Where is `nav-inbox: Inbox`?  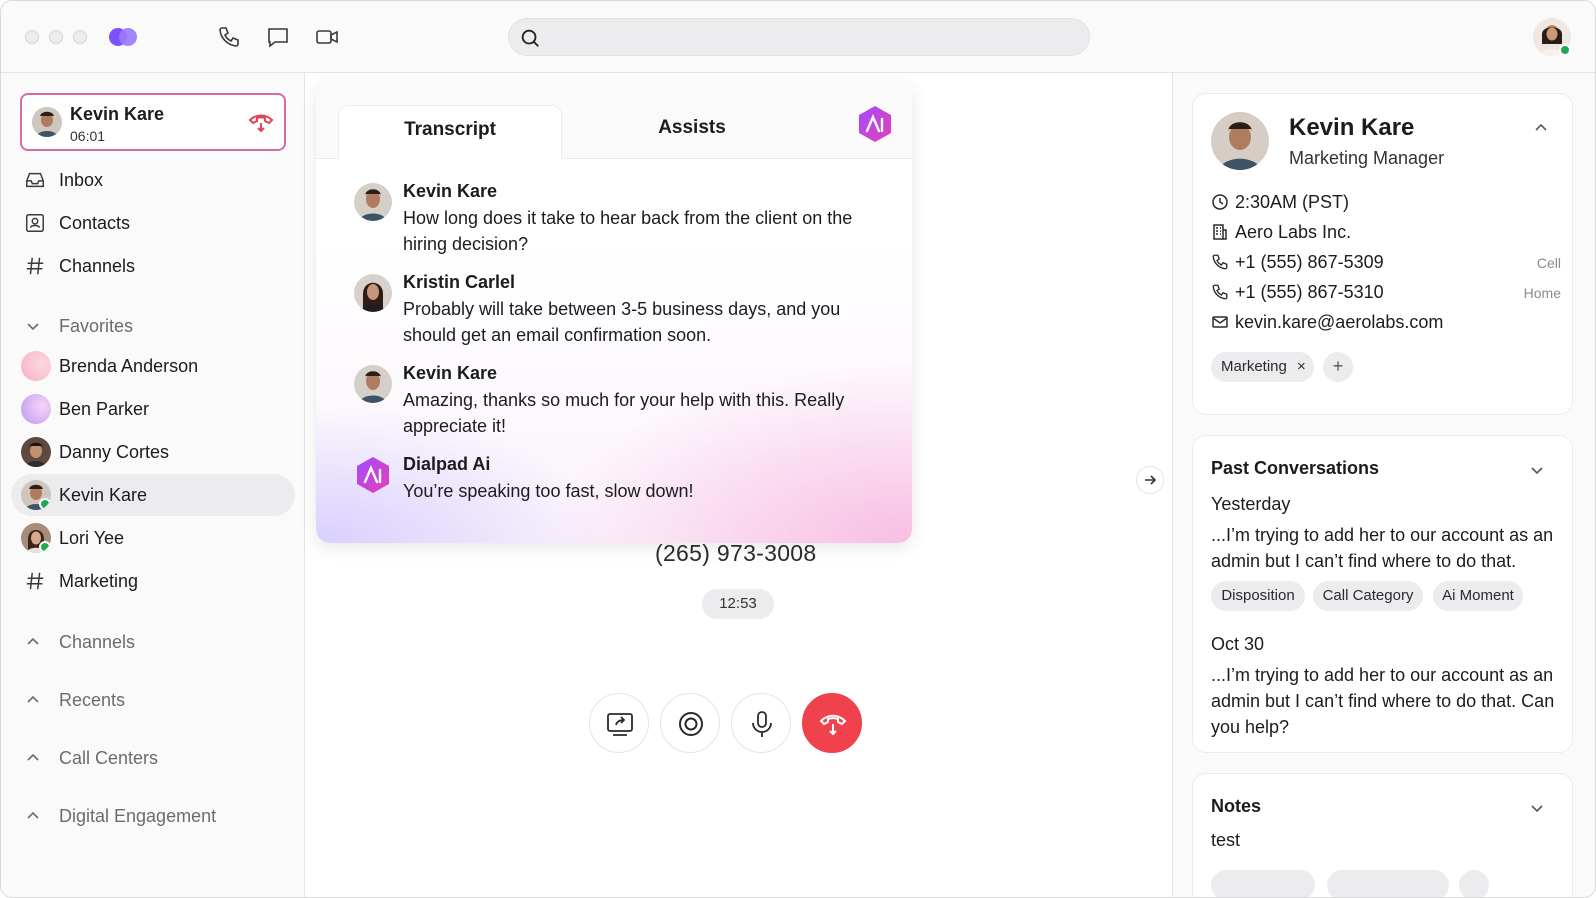 nav-inbox: Inbox is located at coordinates (153, 180).